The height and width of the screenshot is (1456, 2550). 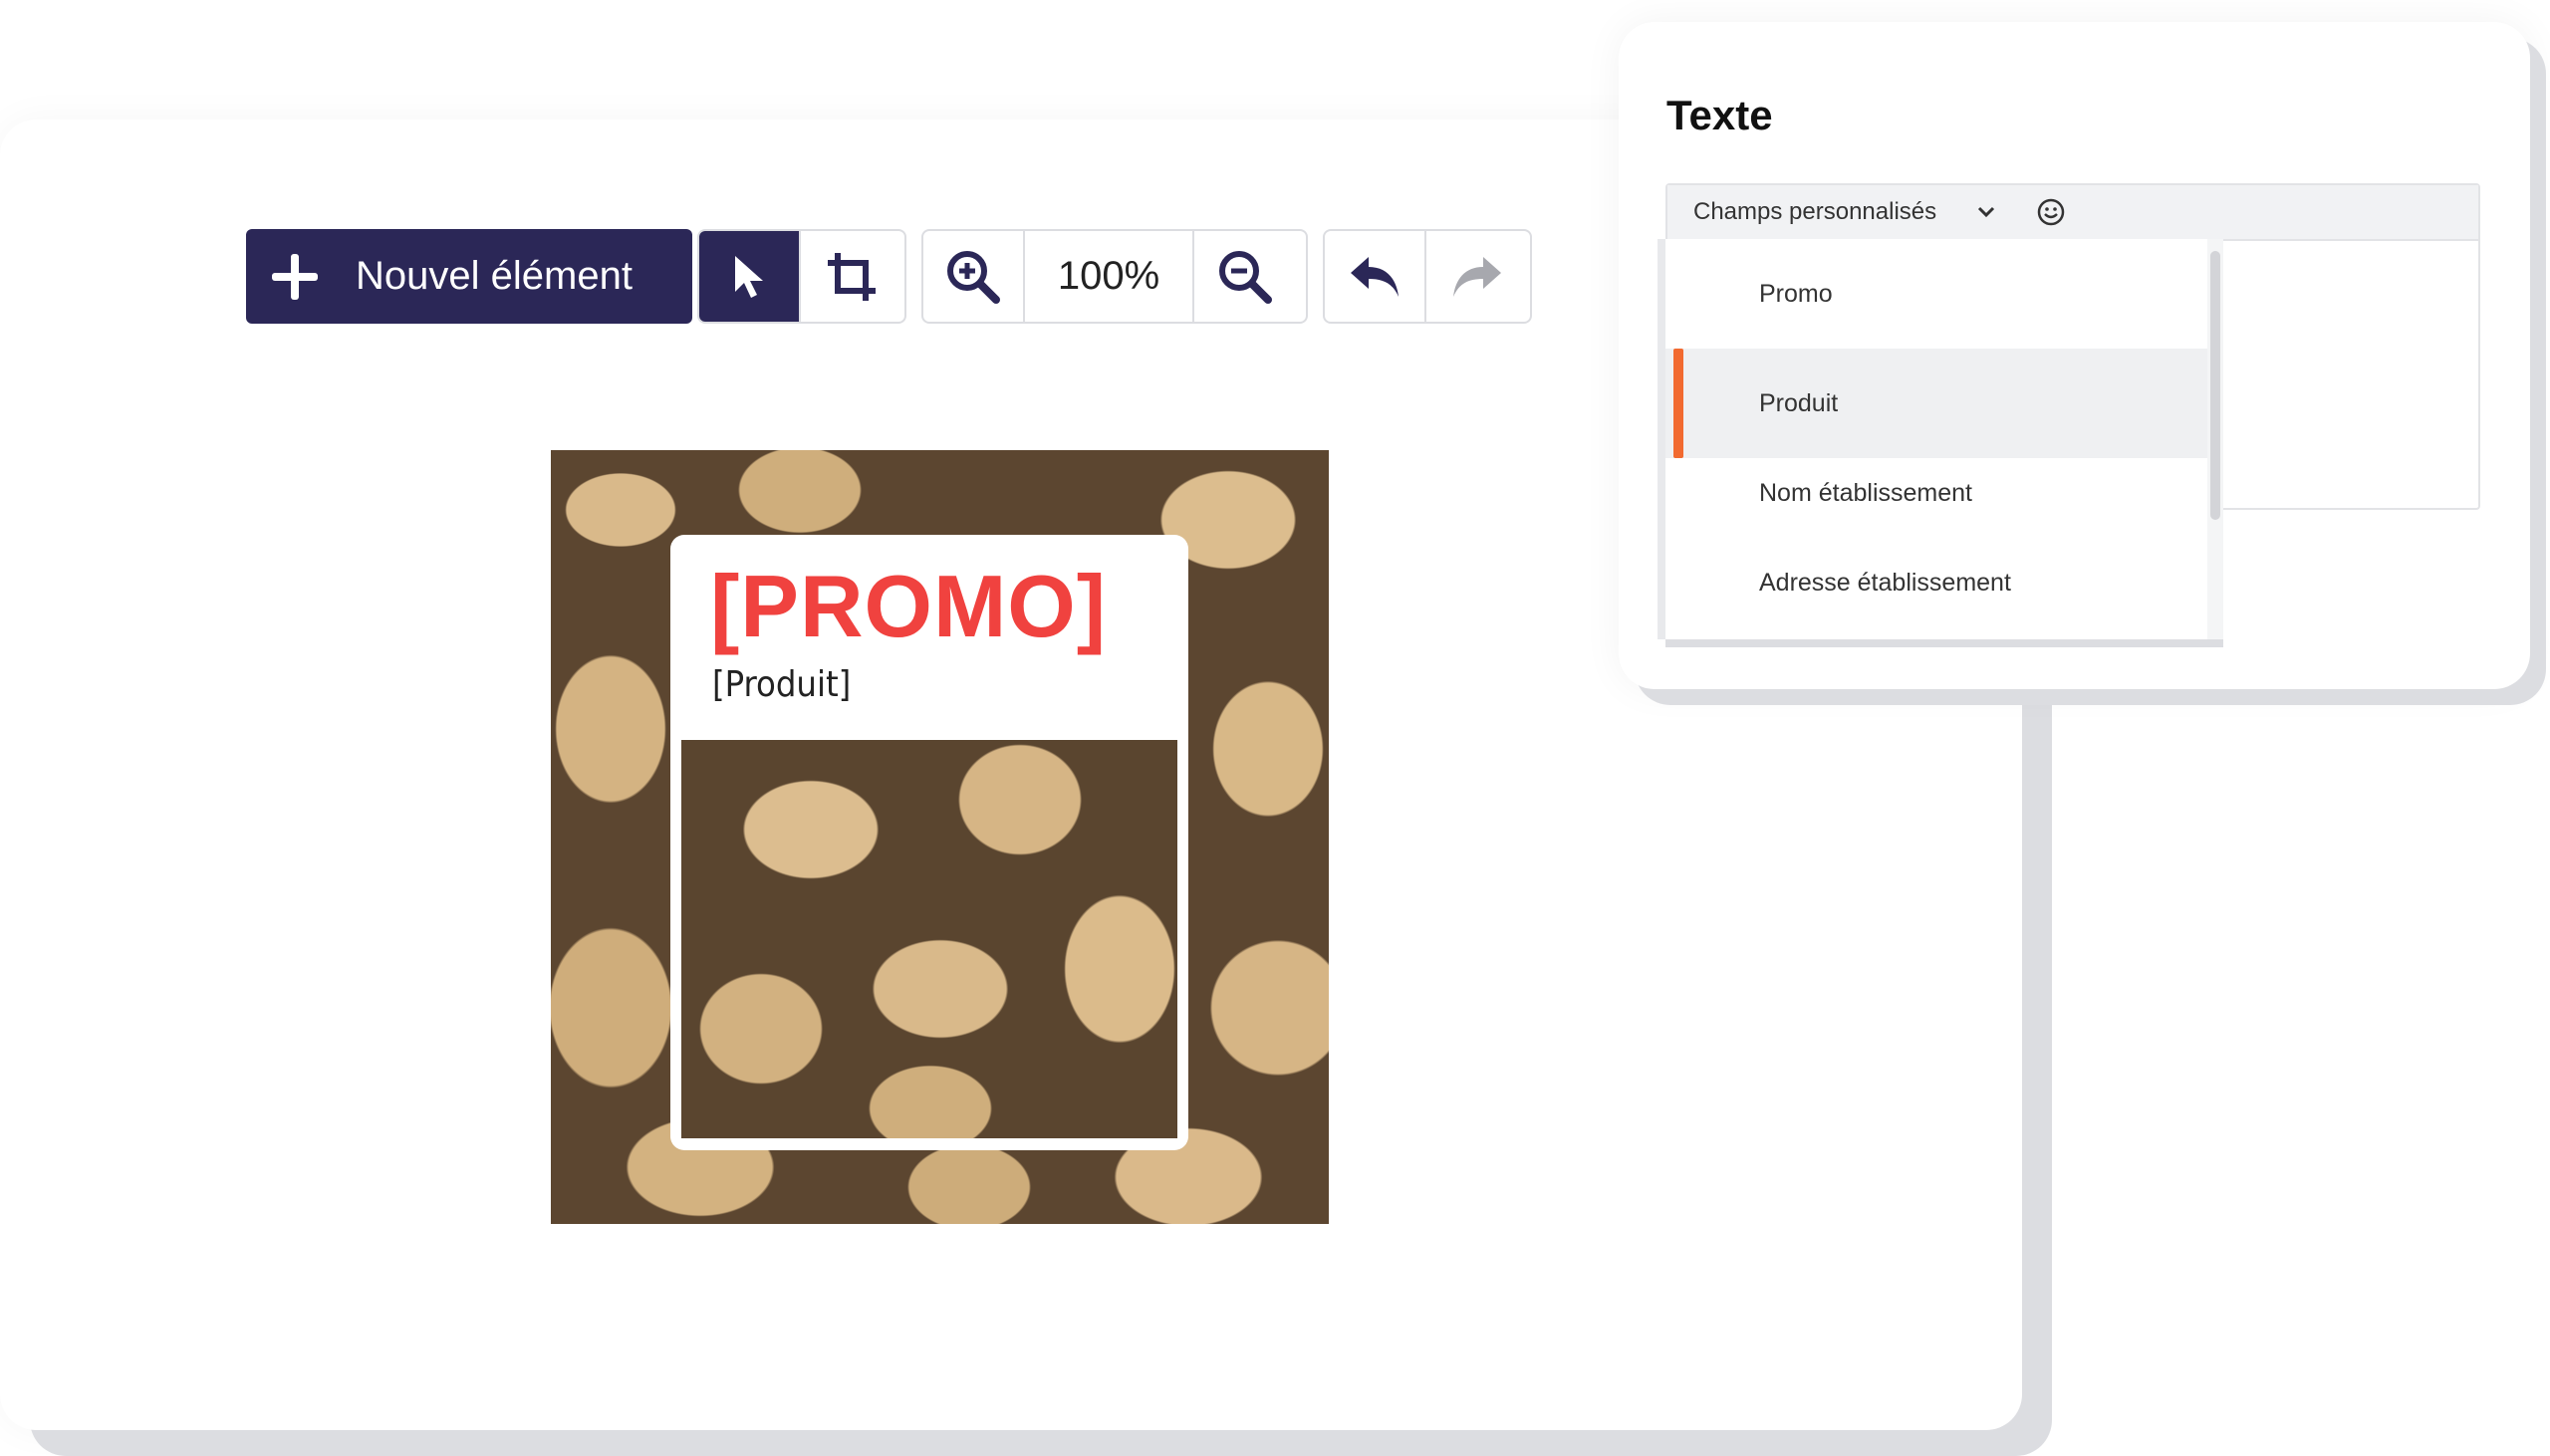 I want to click on custom-fields-dropdown: Champs personnalisés, so click(x=1814, y=212).